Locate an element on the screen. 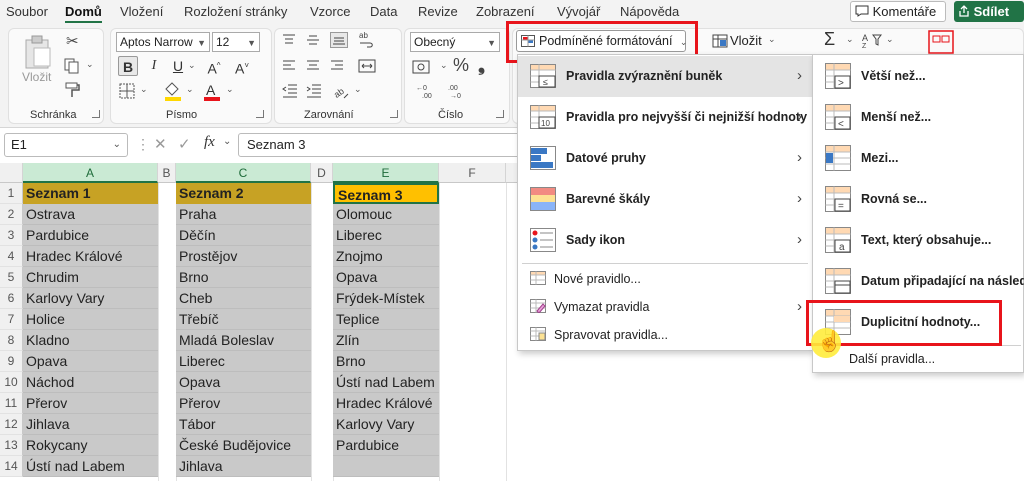  list-cell: Karlovy Vary is located at coordinates (386, 424).